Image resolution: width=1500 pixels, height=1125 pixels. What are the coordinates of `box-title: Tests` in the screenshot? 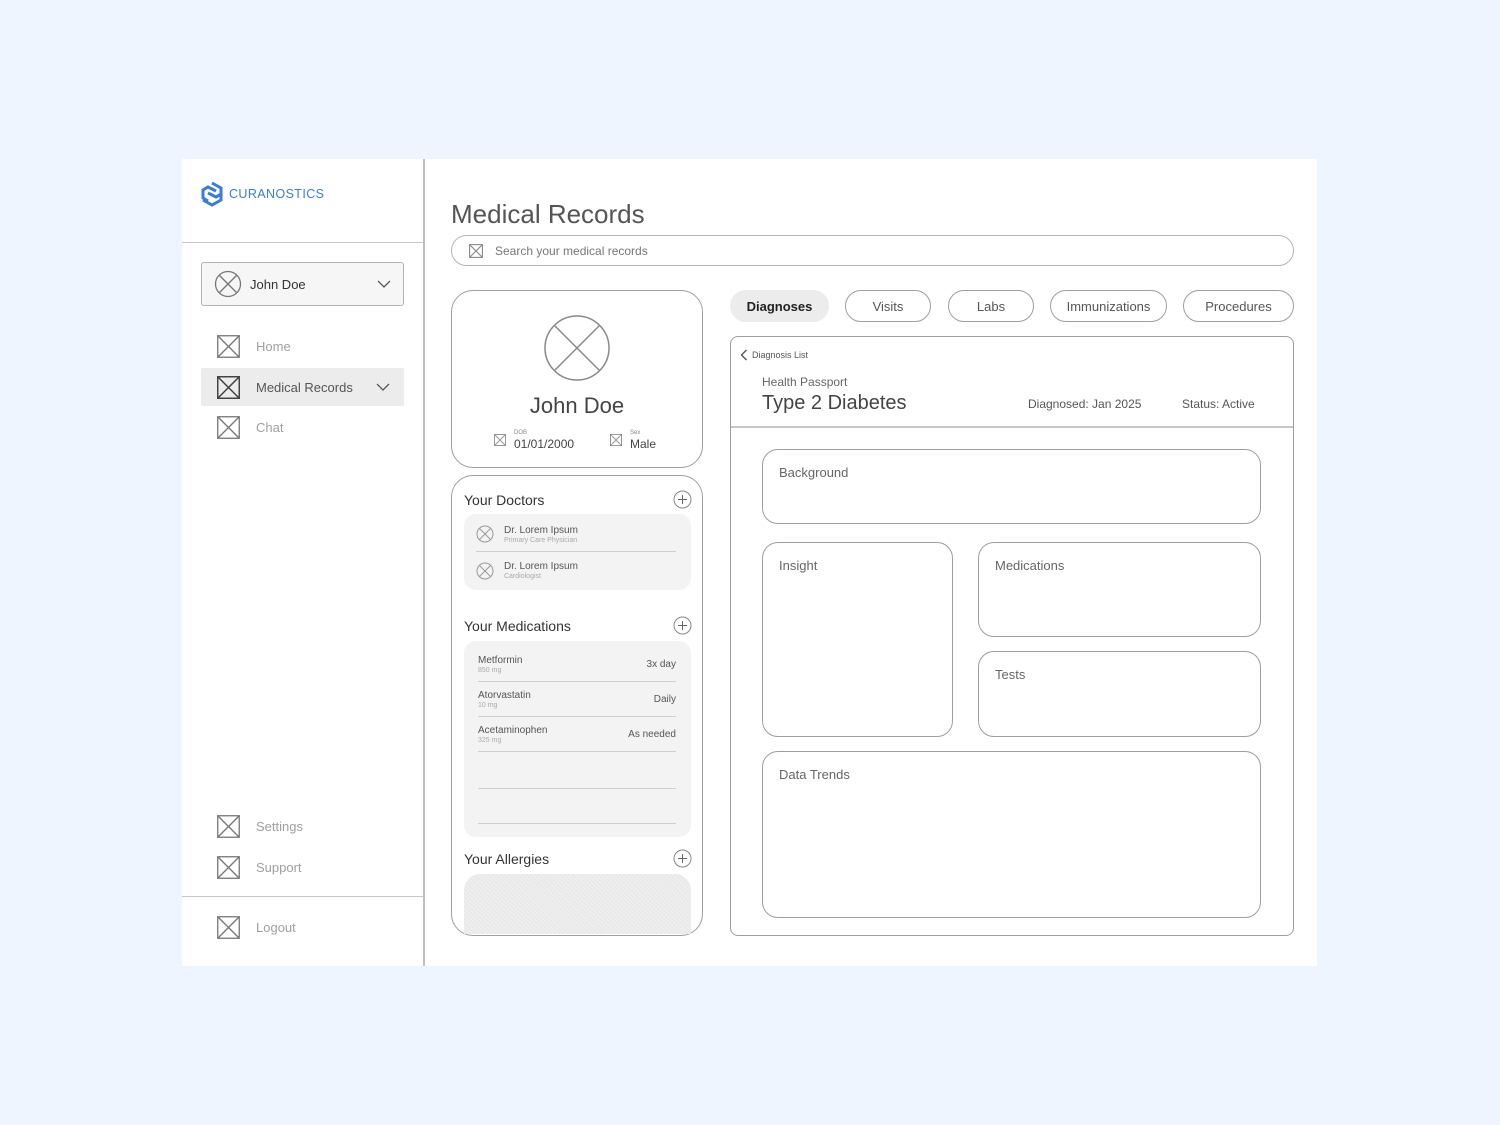 It's located at (1010, 674).